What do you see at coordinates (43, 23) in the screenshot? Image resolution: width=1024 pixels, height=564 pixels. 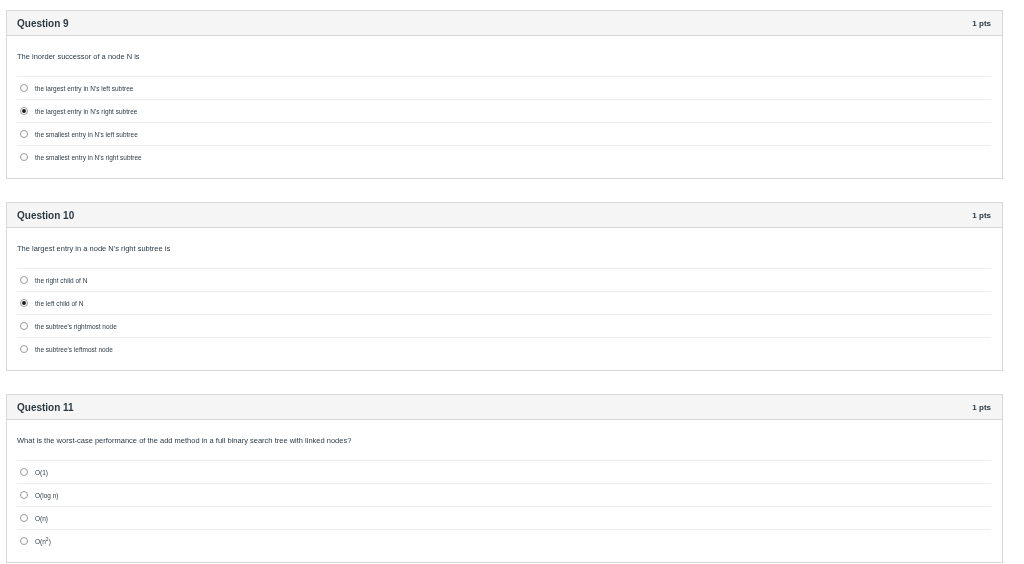 I see `question-title: Question 9` at bounding box center [43, 23].